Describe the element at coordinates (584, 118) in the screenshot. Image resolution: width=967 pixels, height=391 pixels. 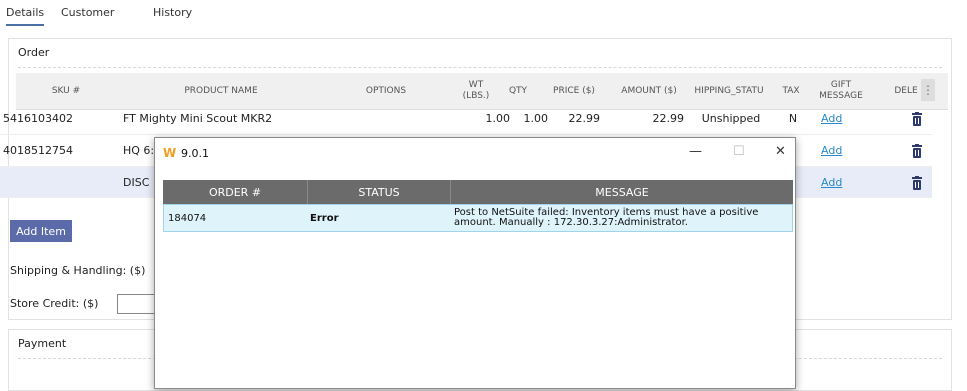
I see `price-cell: 22.99` at that location.